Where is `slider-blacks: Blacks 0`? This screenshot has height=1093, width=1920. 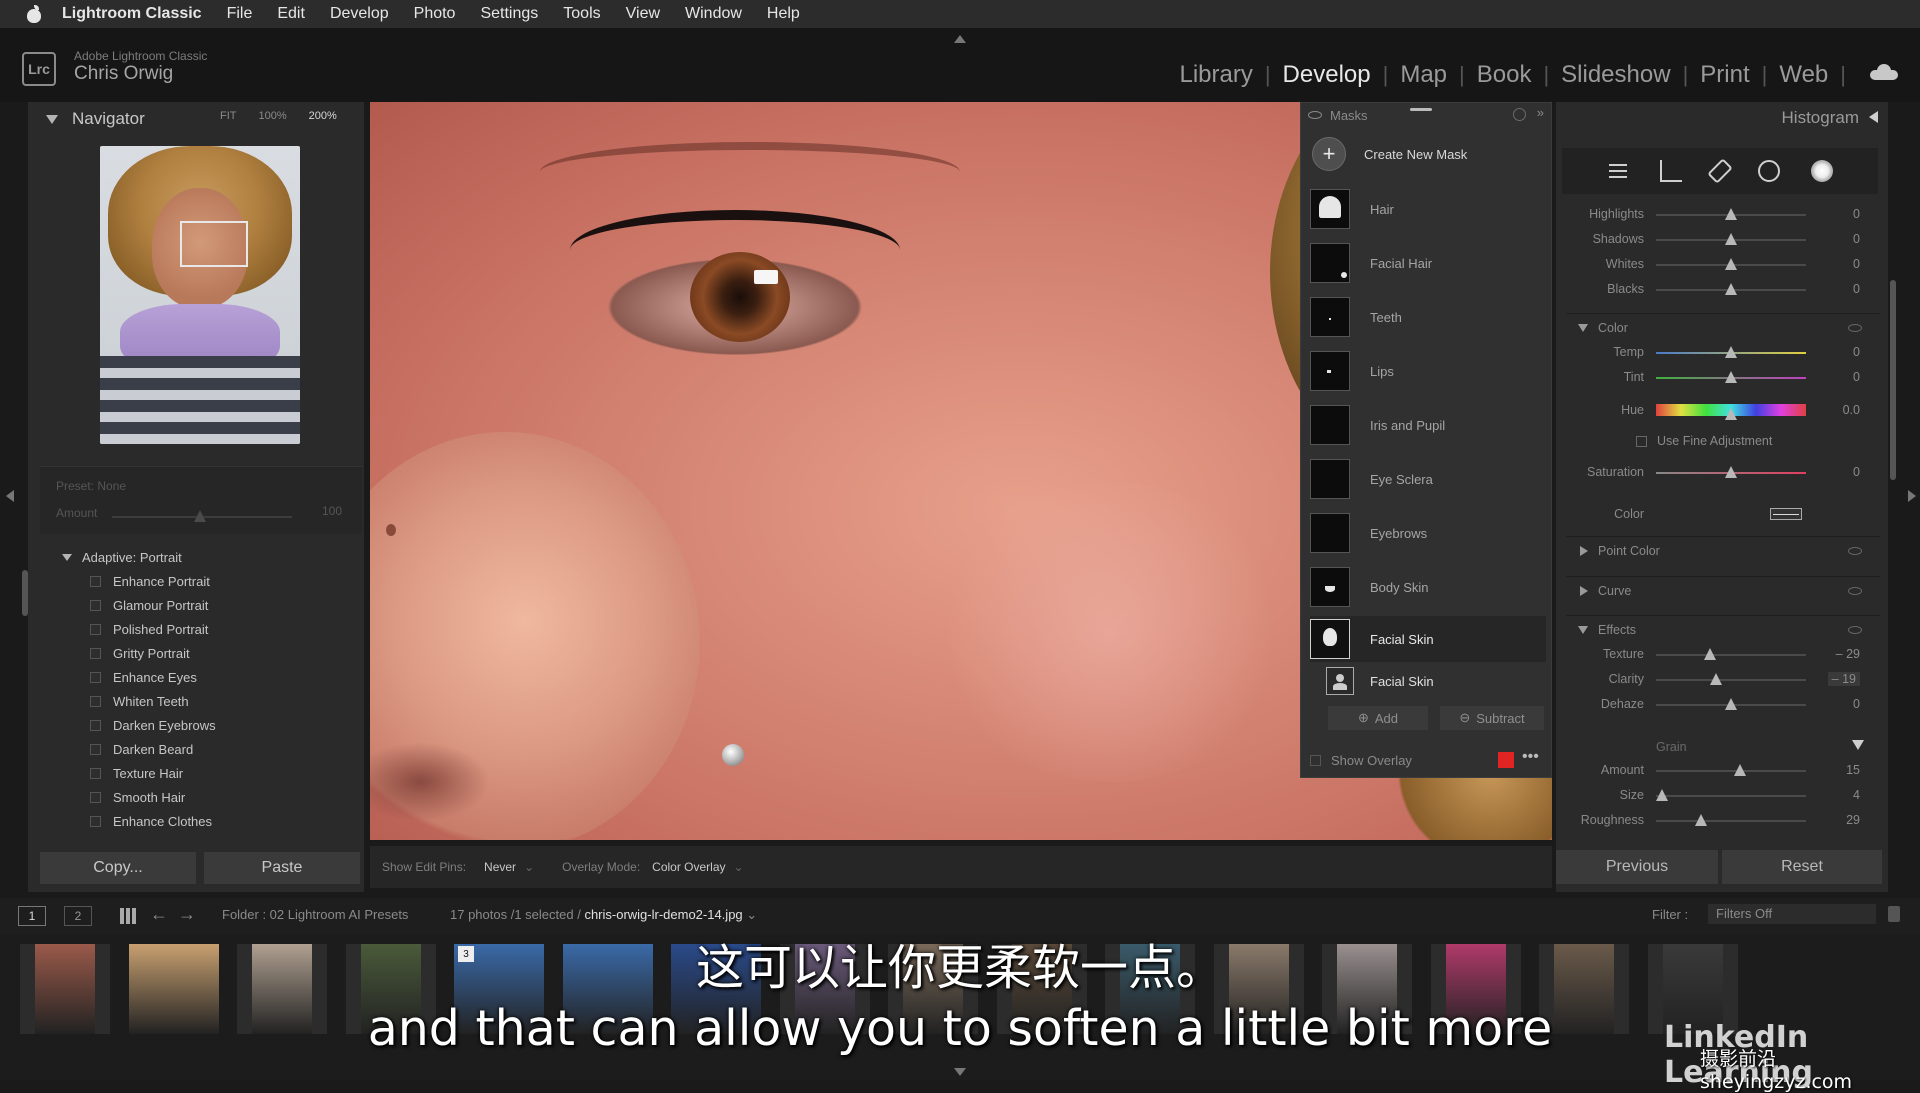 slider-blacks: Blacks 0 is located at coordinates (1718, 290).